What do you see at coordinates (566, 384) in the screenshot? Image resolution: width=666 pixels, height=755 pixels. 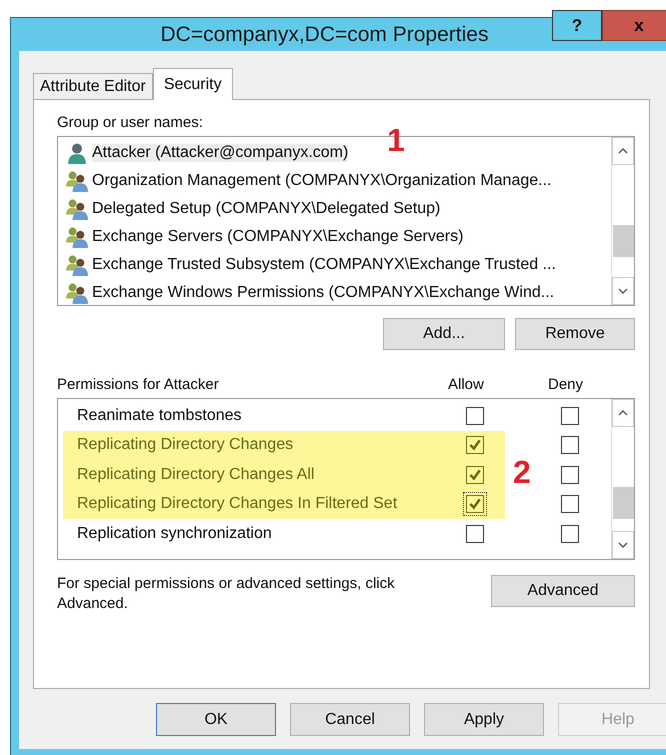 I see `column-header: Deny` at bounding box center [566, 384].